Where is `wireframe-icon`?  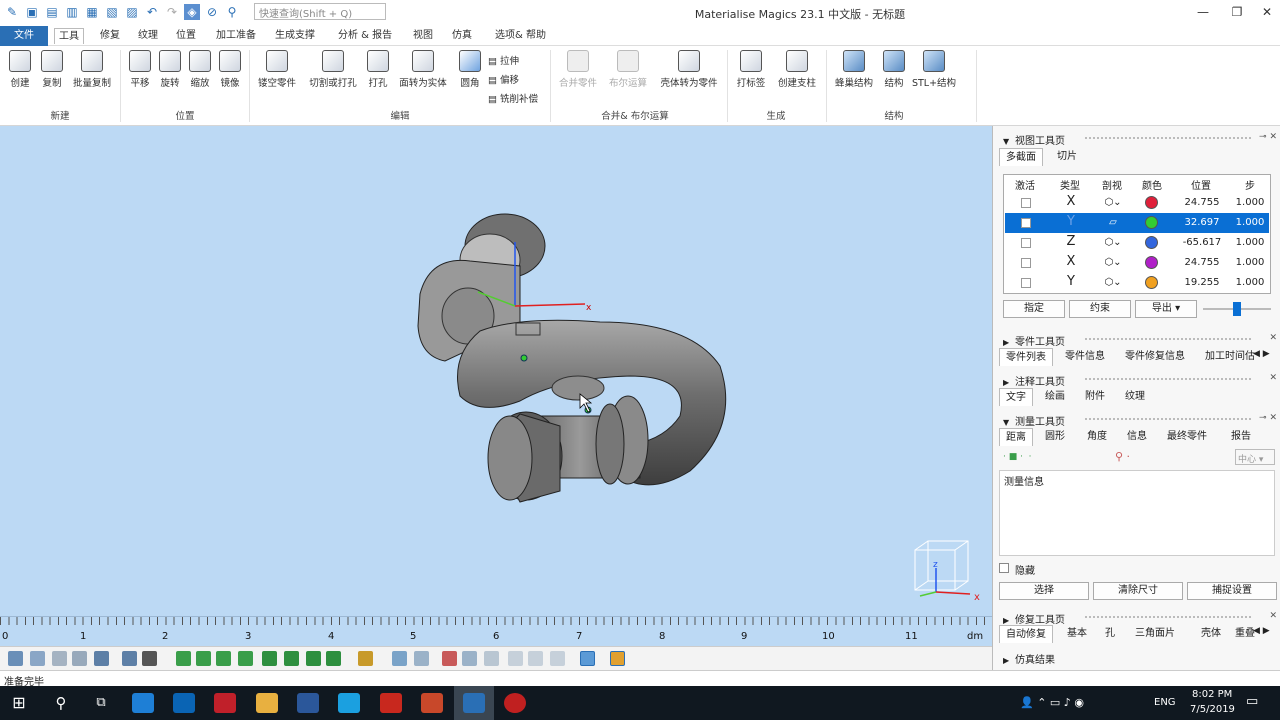
wireframe-icon is located at coordinates (149, 658).